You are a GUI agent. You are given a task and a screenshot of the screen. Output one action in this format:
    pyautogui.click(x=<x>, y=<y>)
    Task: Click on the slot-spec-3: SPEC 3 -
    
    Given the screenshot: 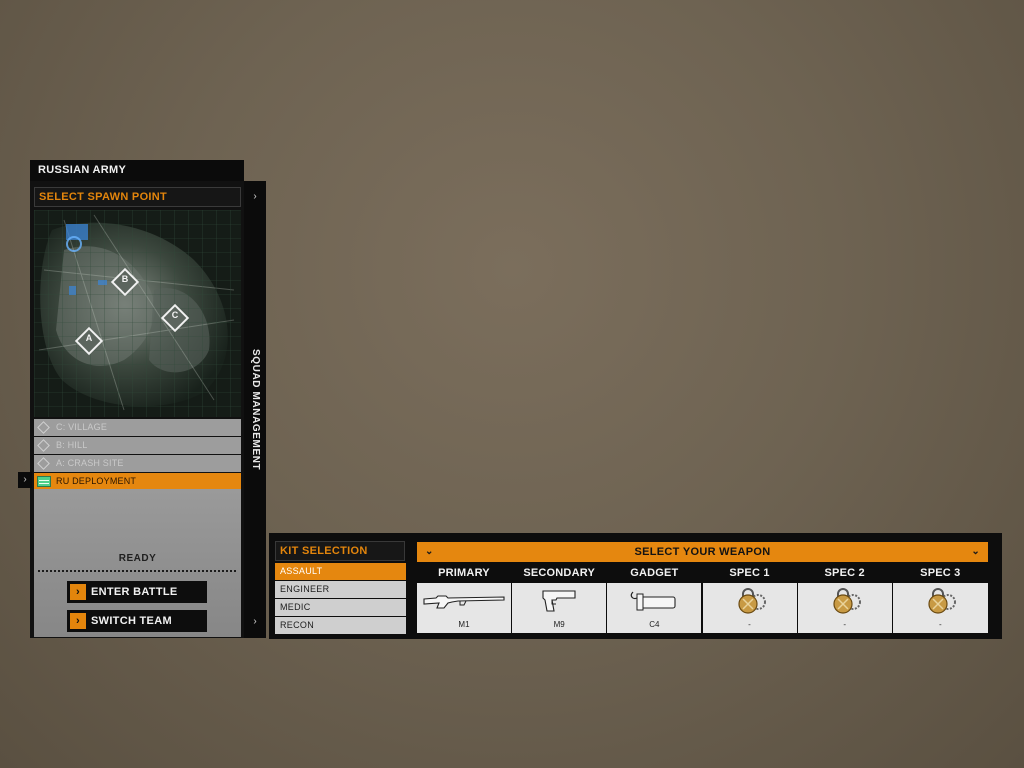 What is the action you would take?
    pyautogui.click(x=940, y=598)
    